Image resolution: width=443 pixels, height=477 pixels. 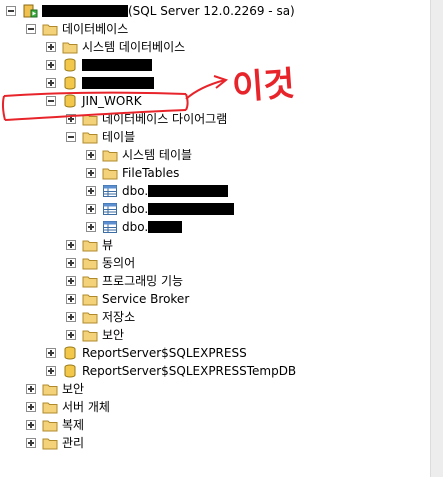 What do you see at coordinates (146, 299) in the screenshot?
I see `node-label: Service Broker` at bounding box center [146, 299].